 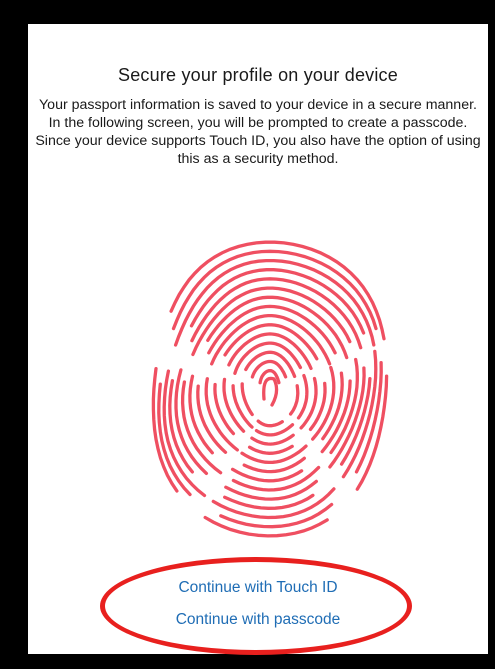 What do you see at coordinates (258, 620) in the screenshot?
I see `continue-passcode-button: Continue with passcode` at bounding box center [258, 620].